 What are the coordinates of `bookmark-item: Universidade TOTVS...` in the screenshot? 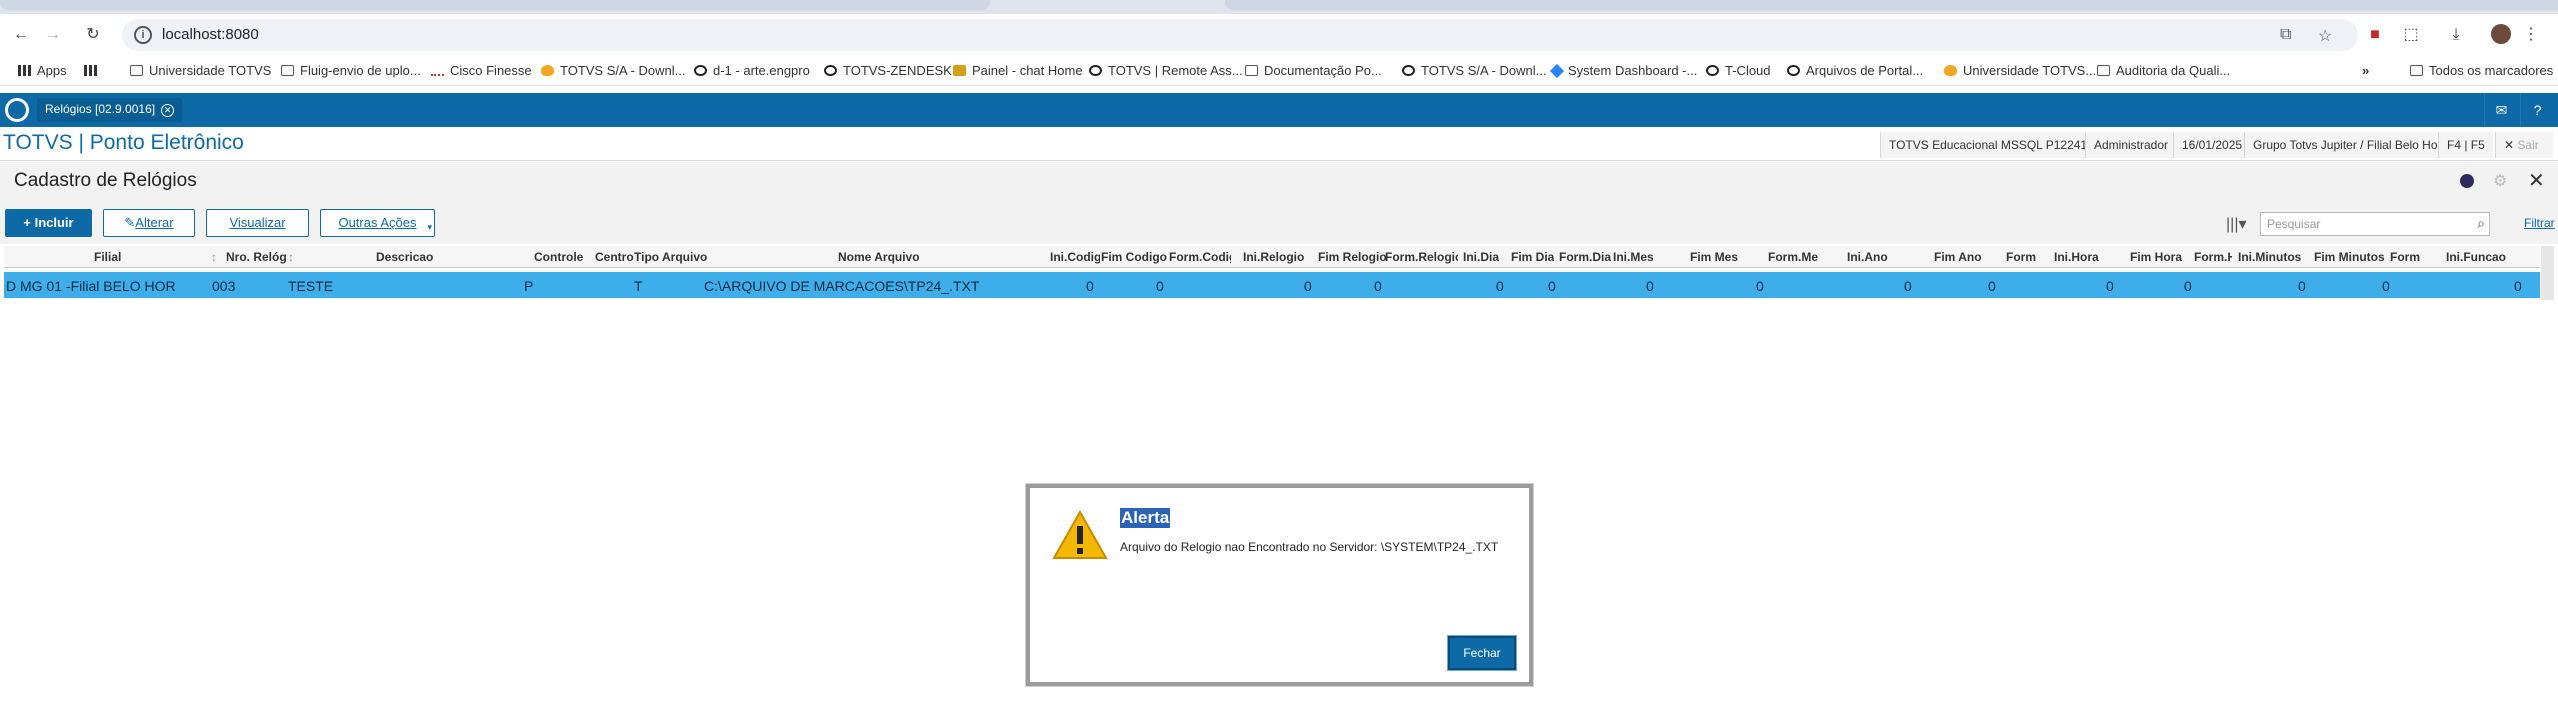 It's located at (2020, 70).